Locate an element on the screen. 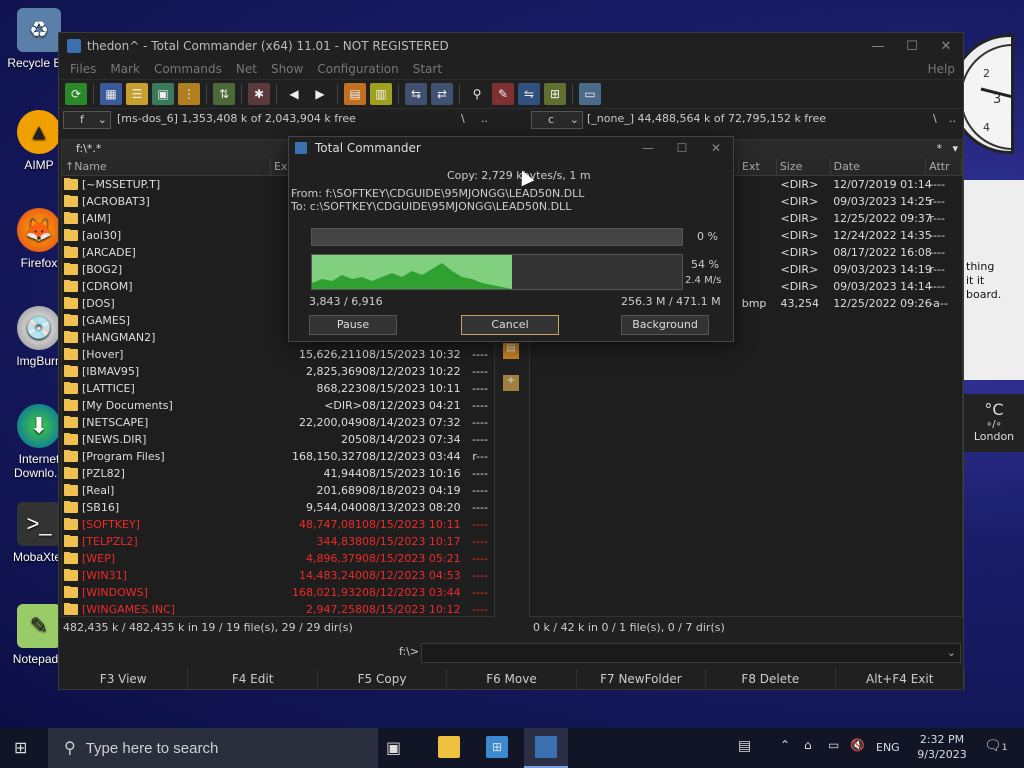  table-row: [NETSCAPE] 22,200,049 08/14/2023 07:32 ---- is located at coordinates (278, 422).